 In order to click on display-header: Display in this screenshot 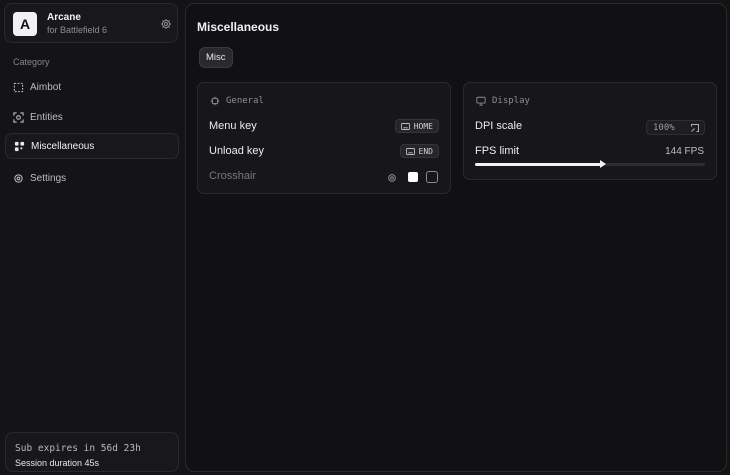, I will do `click(503, 101)`.